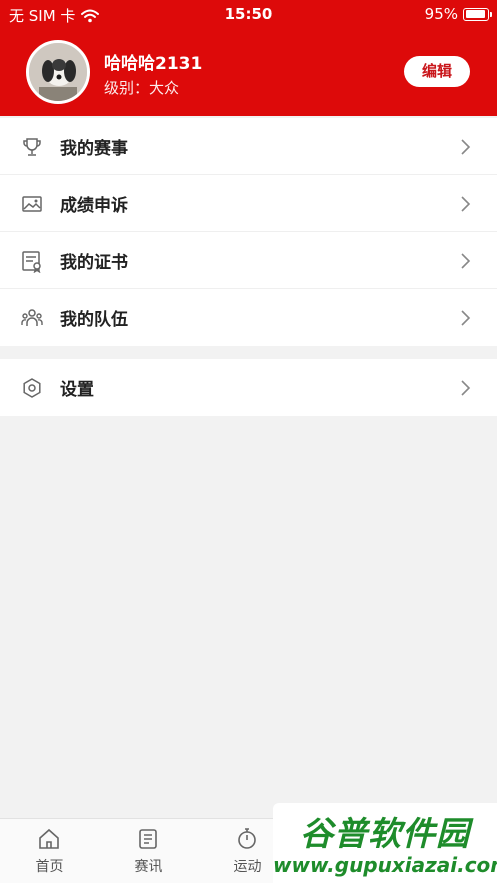  I want to click on trophy-icon, so click(32, 147).